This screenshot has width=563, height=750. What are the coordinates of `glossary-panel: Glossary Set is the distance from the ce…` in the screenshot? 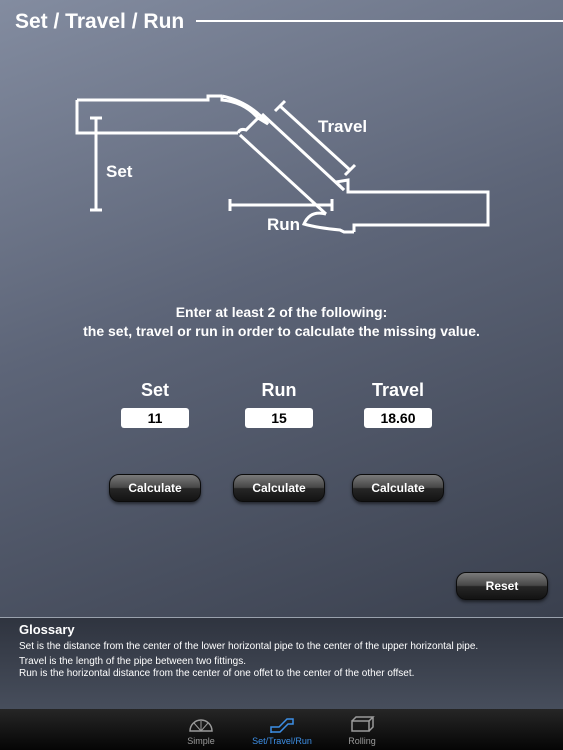 It's located at (281, 663).